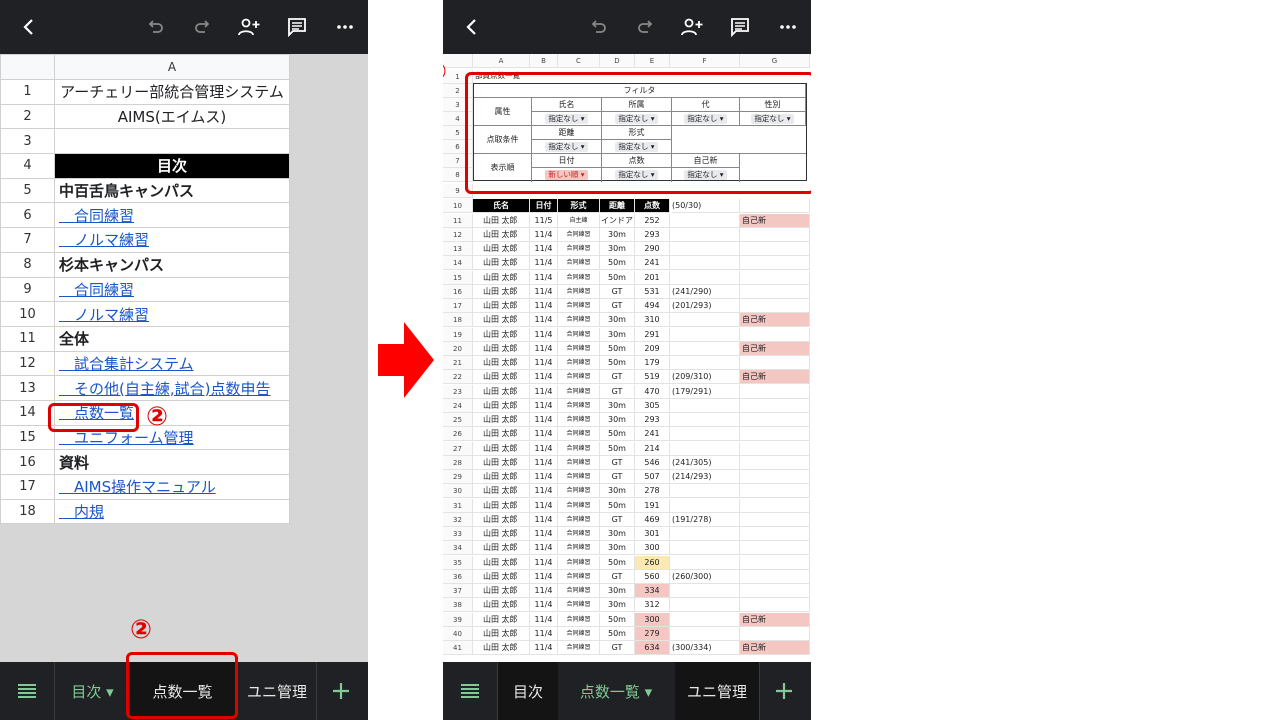  I want to click on all-sheets-menu-icon, so click(470, 691).